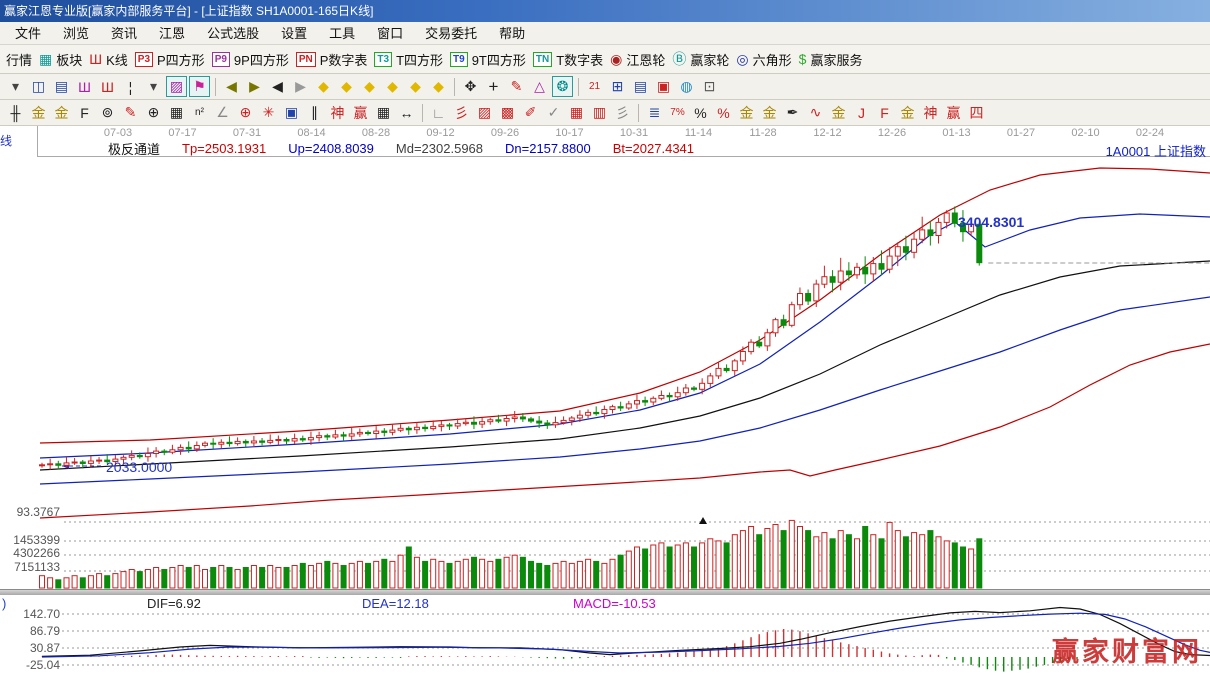 This screenshot has width=1210, height=674. Describe the element at coordinates (907, 112) in the screenshot. I see `gold-angle-icon: 金` at that location.